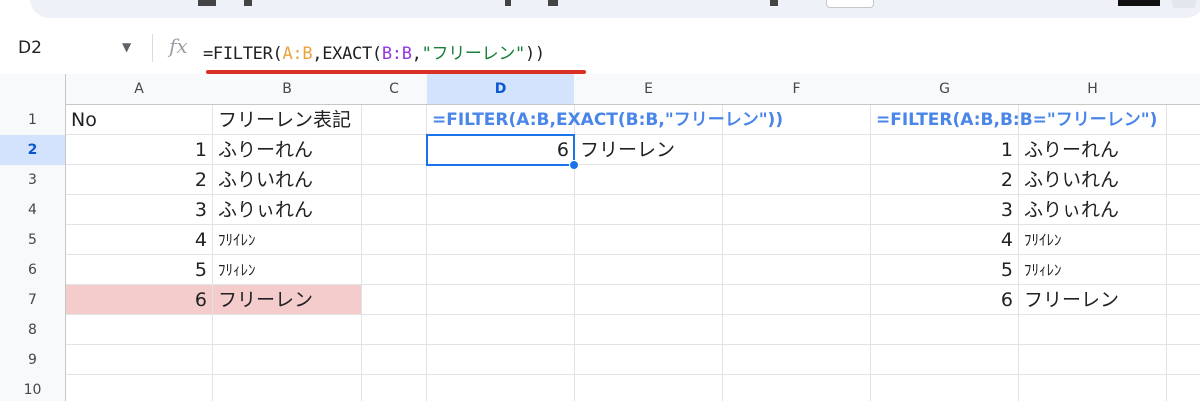  Describe the element at coordinates (534, 54) in the screenshot. I see `formula-part: ))` at that location.